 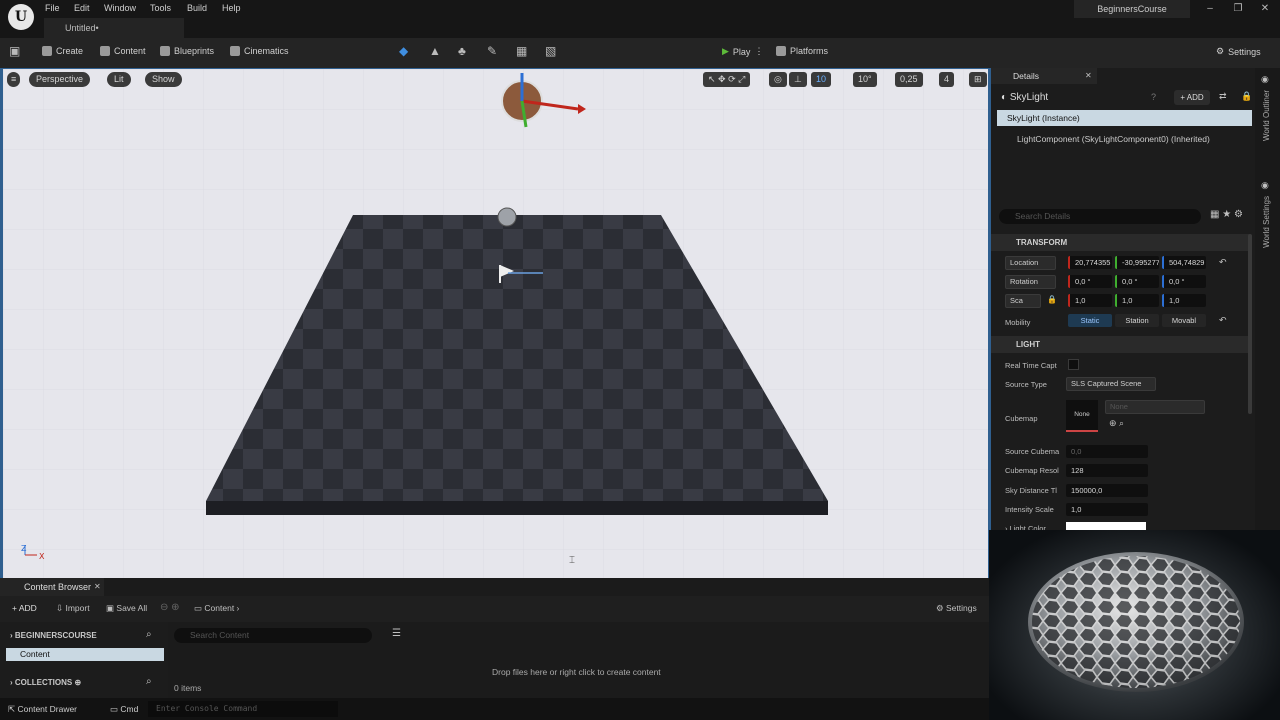 What do you see at coordinates (1223, 96) in the screenshot?
I see `blueprint-icon: ⇄` at bounding box center [1223, 96].